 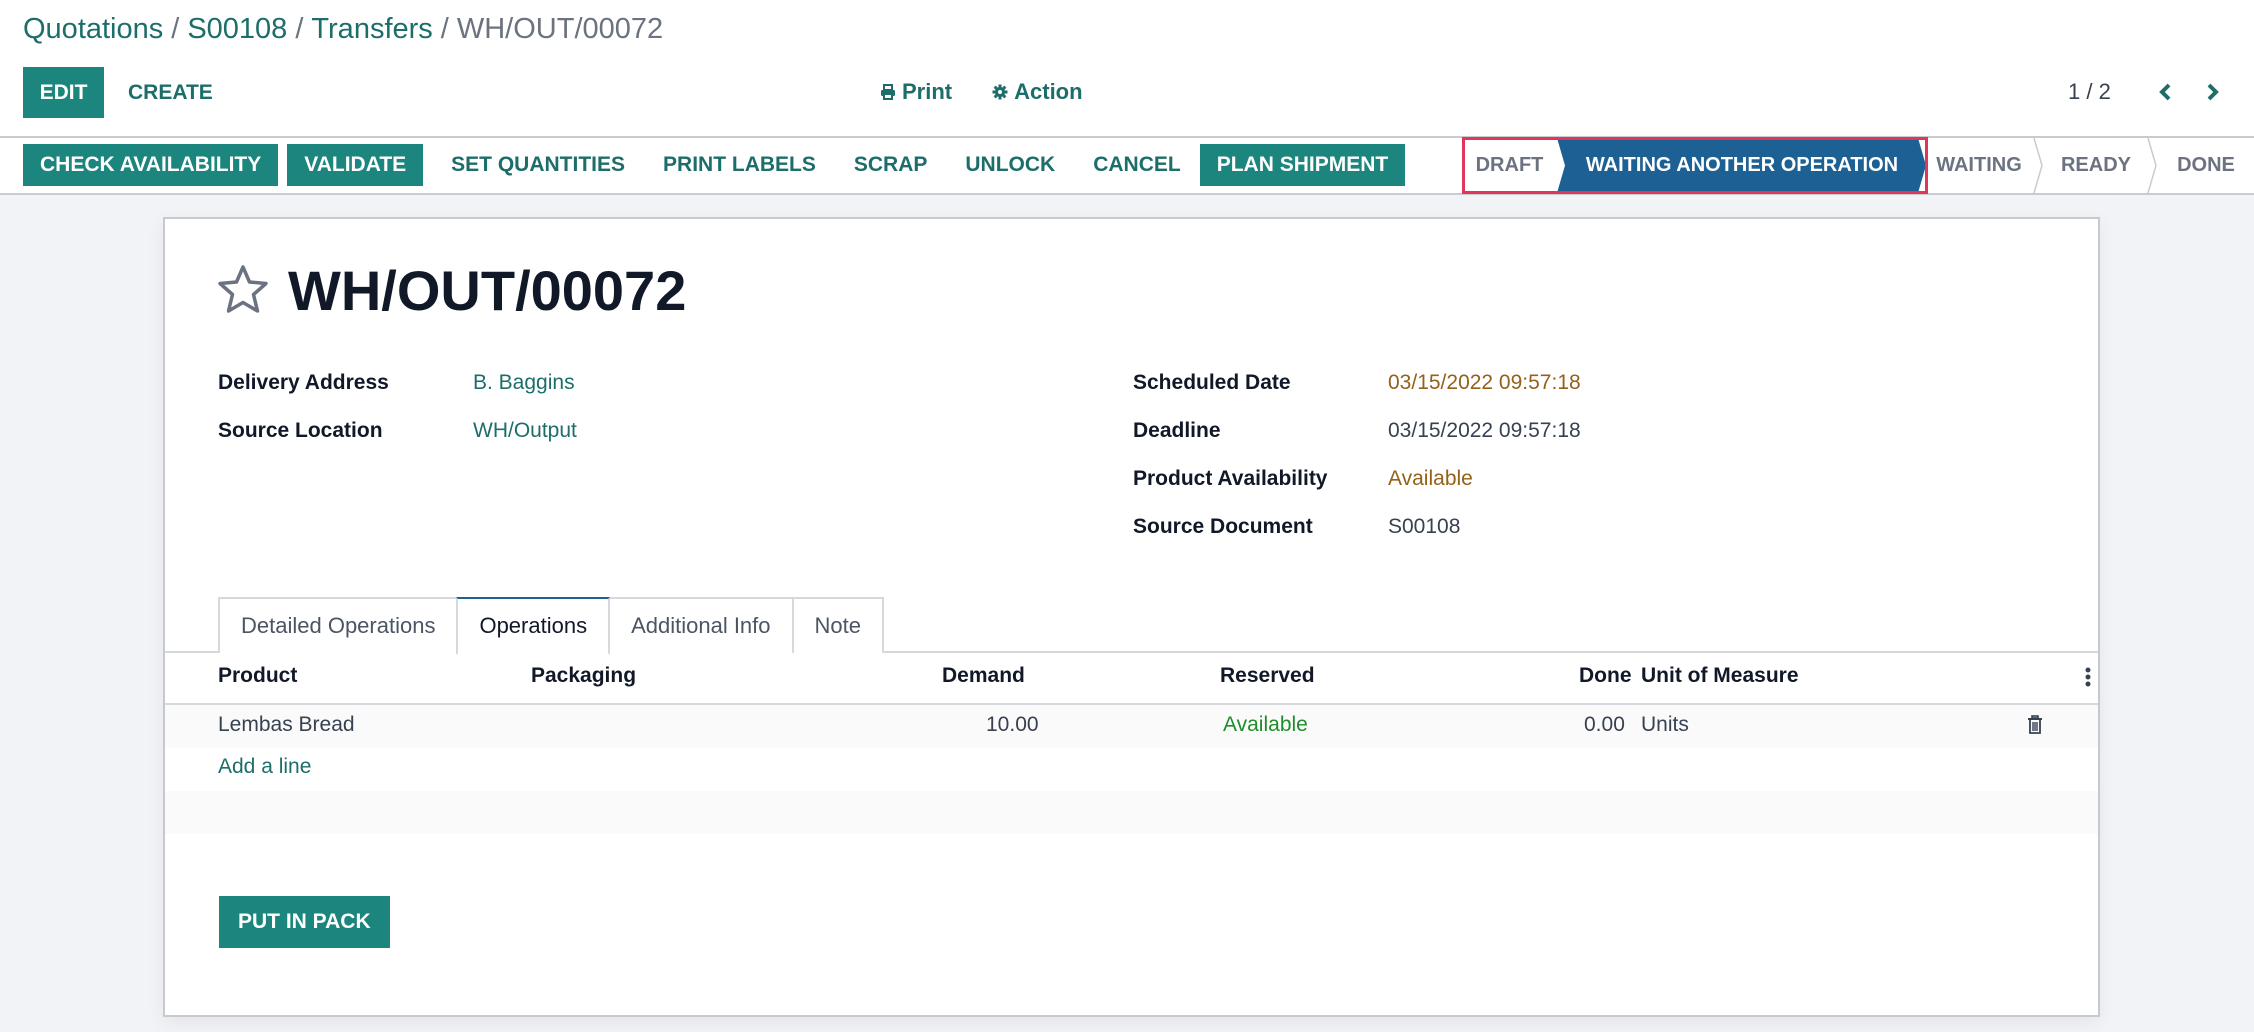 What do you see at coordinates (304, 922) in the screenshot?
I see `put-in-pack-button: PUT IN PACK` at bounding box center [304, 922].